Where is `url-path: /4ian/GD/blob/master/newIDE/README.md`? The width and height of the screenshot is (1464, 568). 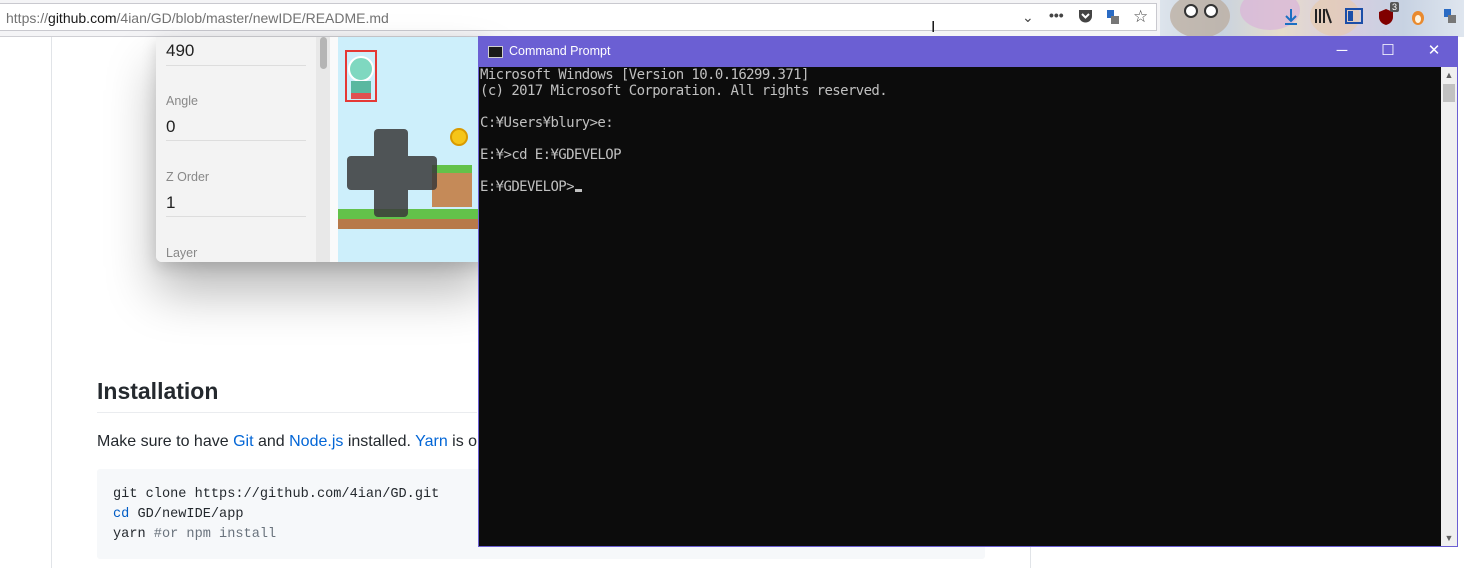
url-path: /4ian/GD/blob/master/newIDE/README.md is located at coordinates (252, 18).